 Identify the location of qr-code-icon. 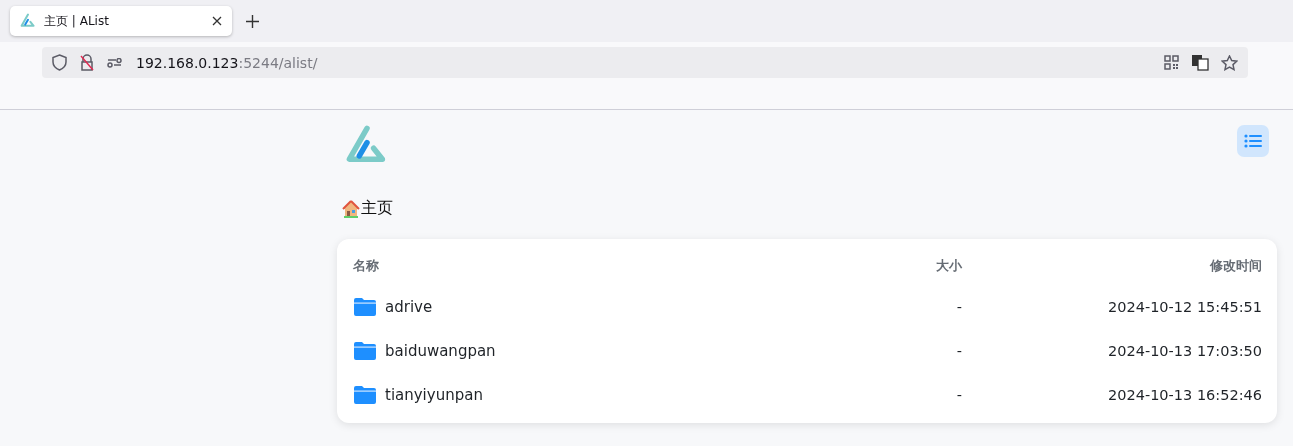
(1171, 62).